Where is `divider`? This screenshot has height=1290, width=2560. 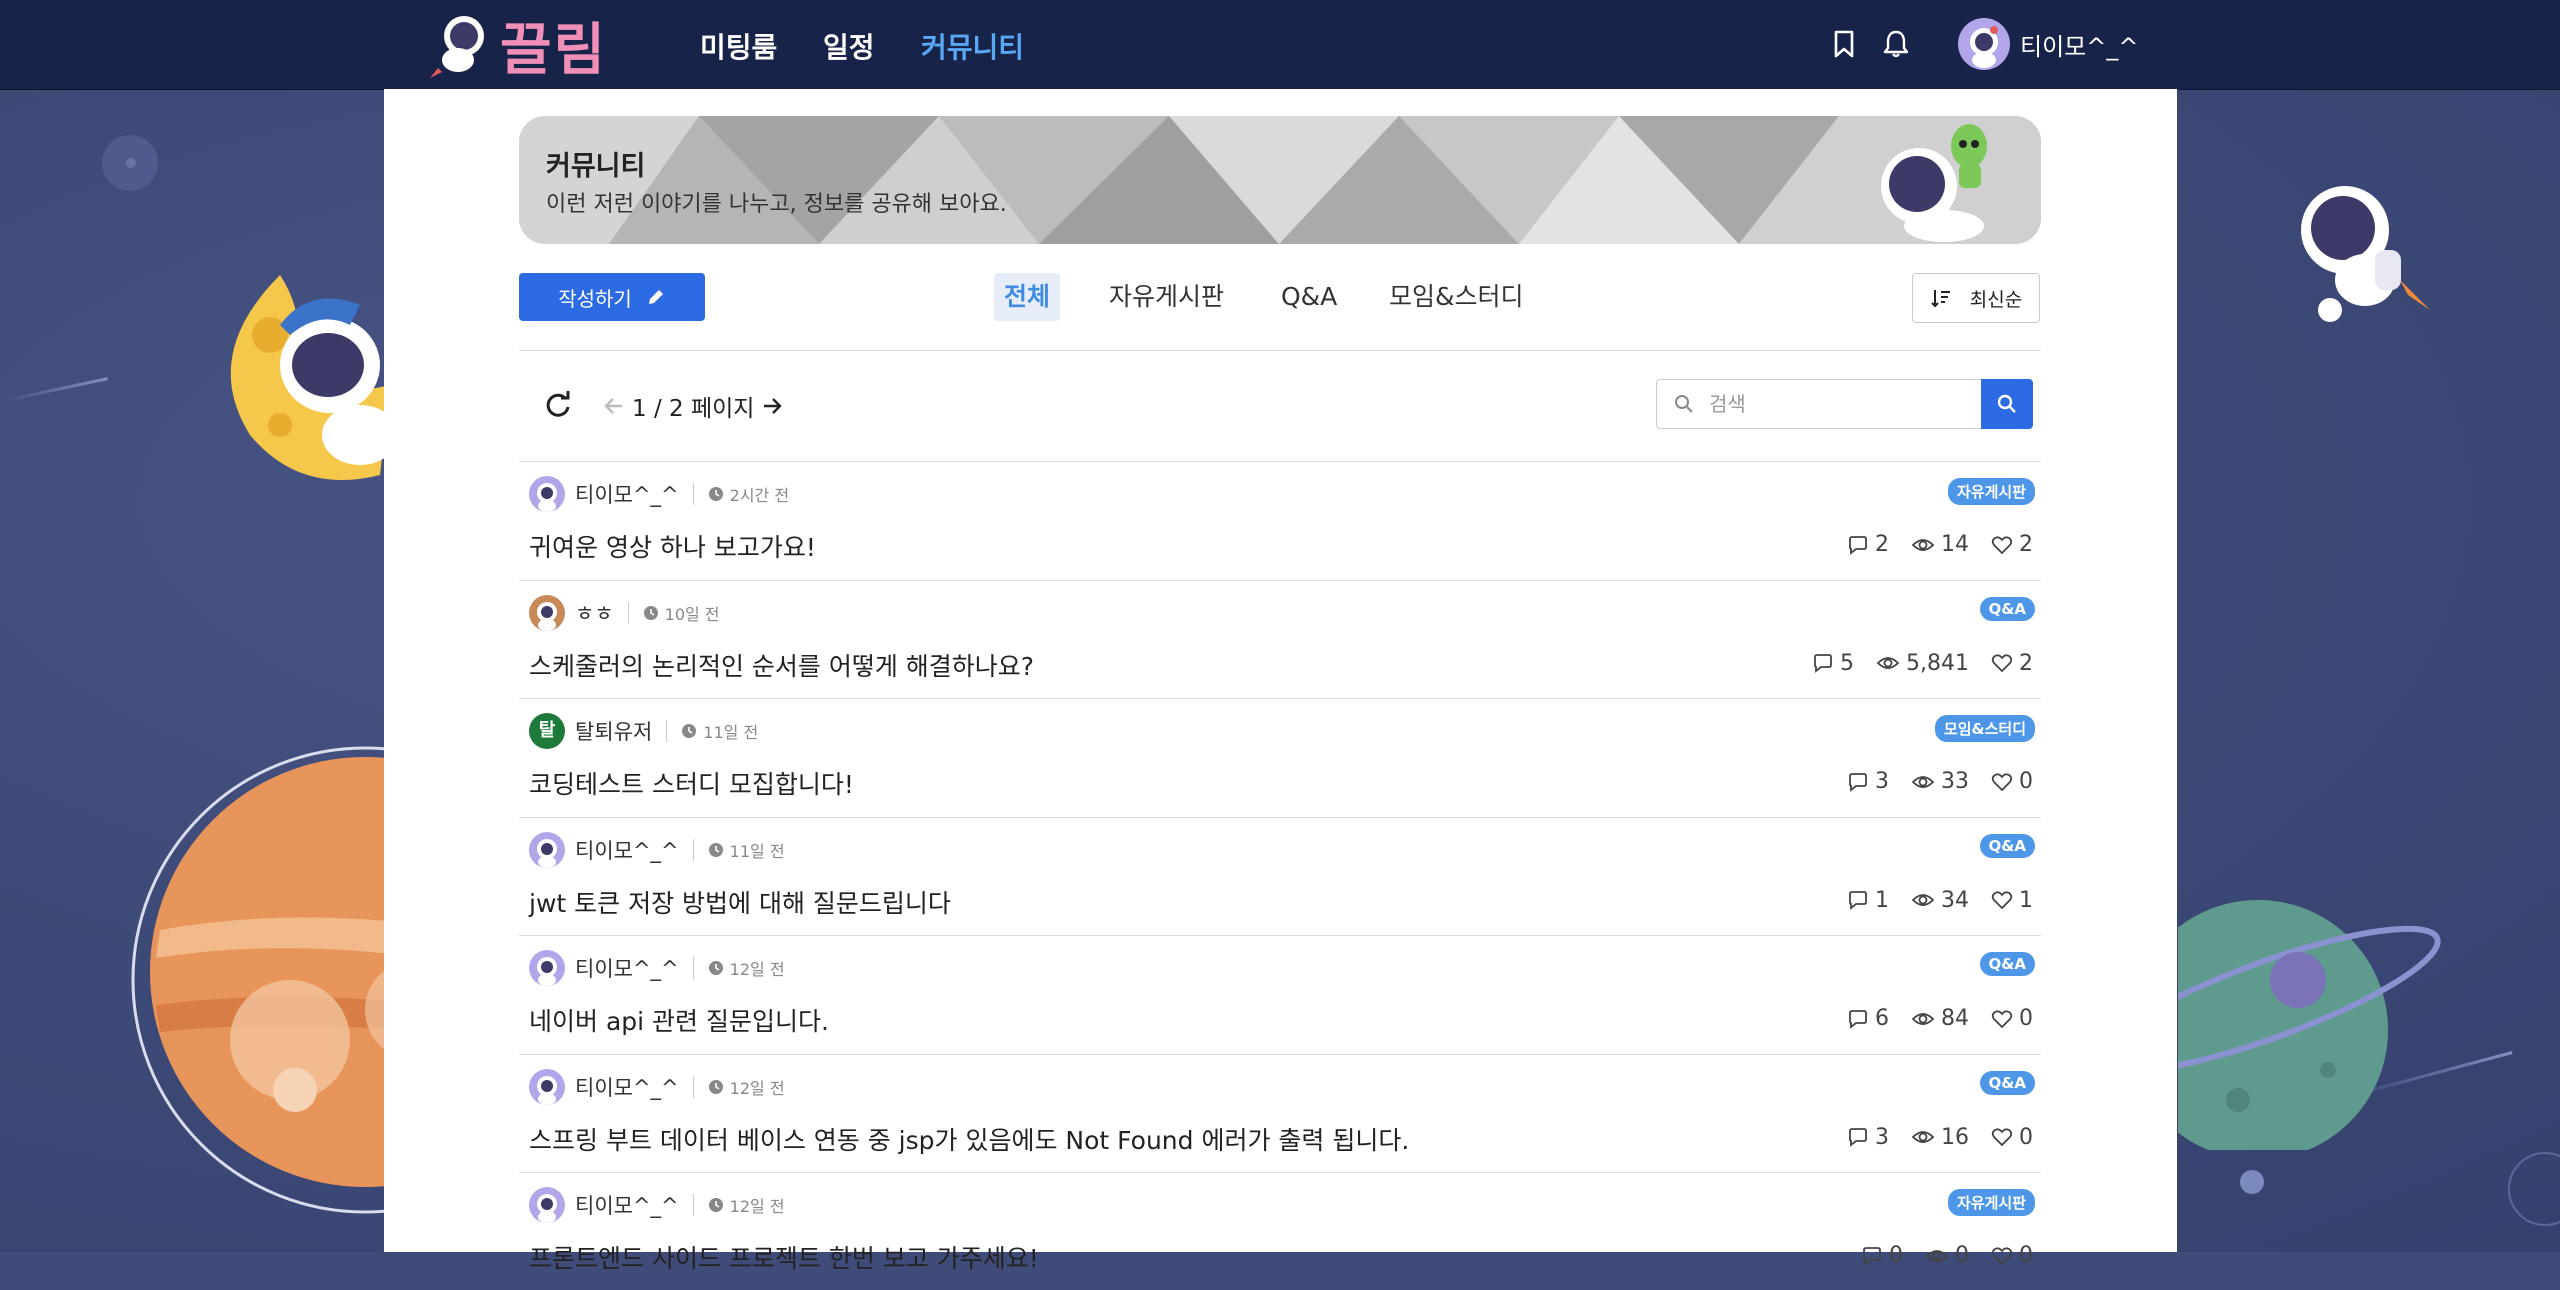 divider is located at coordinates (1280, 350).